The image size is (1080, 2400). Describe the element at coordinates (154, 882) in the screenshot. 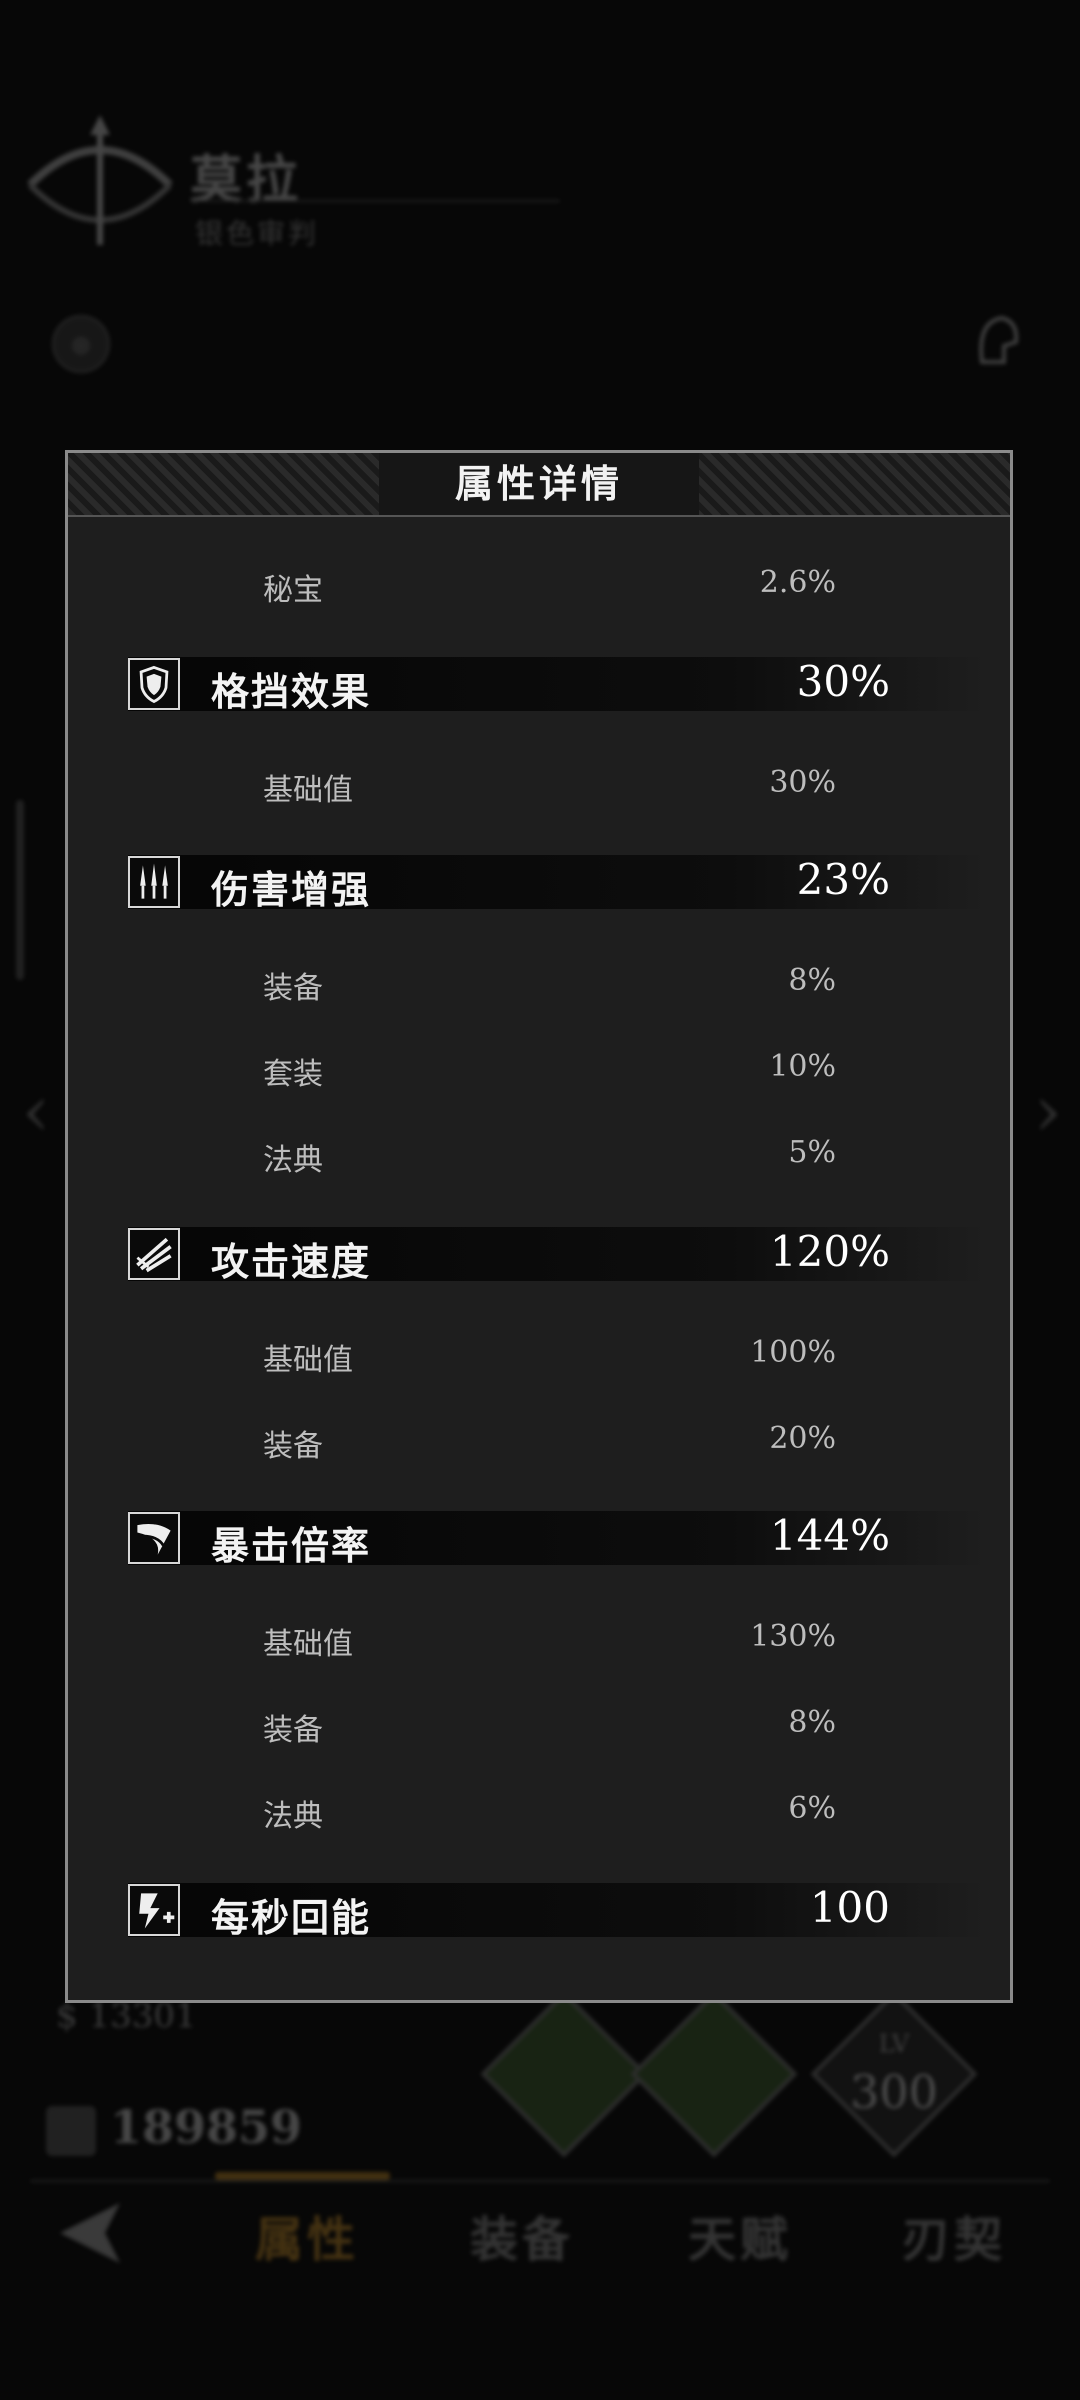

I see `triple-dagger-icon` at that location.